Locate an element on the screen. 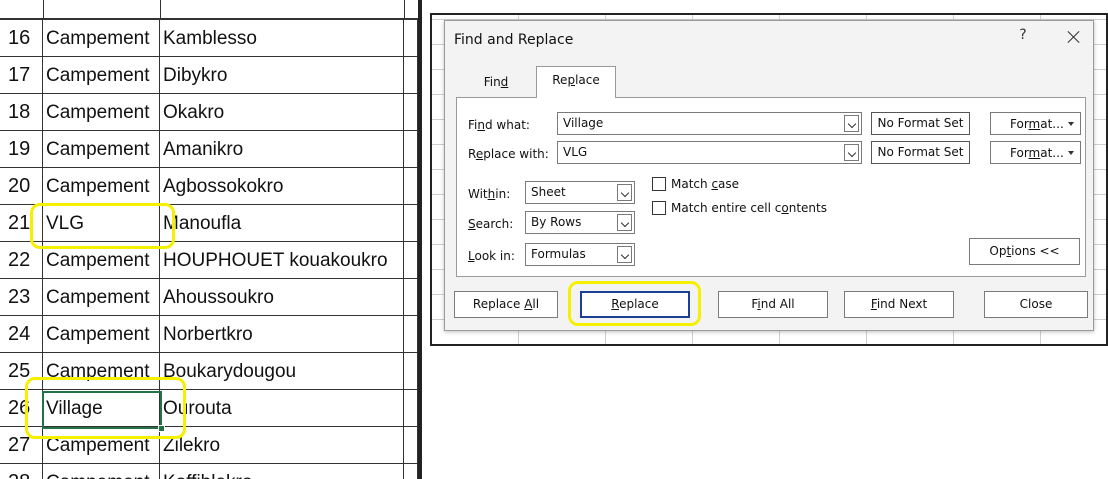 This screenshot has height=479, width=1108. dialog-title: Find and Replace is located at coordinates (514, 40).